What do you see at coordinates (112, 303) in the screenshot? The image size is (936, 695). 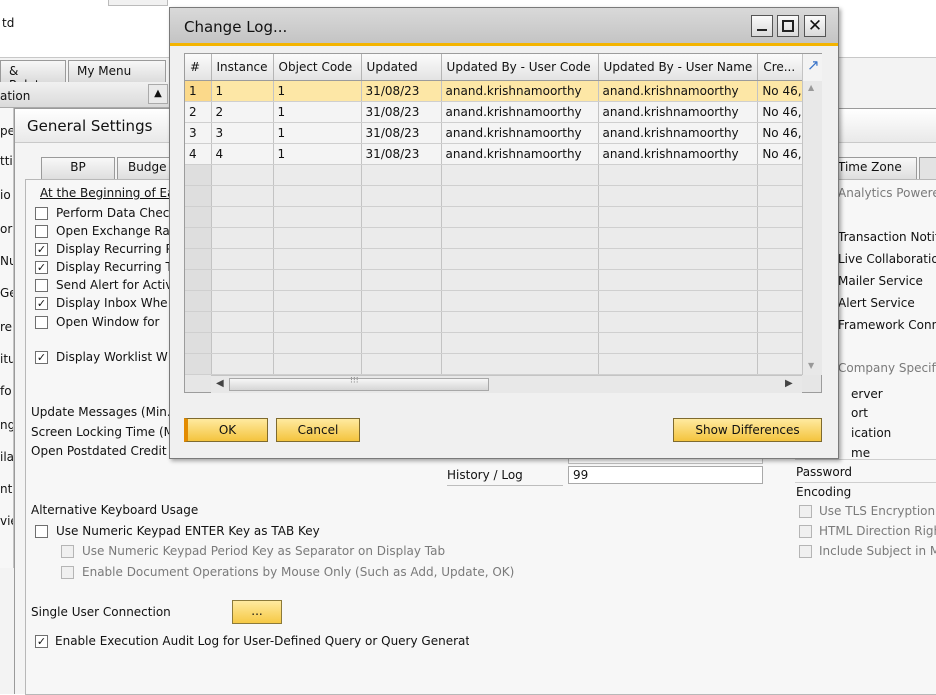 I see `label-display-inbox: Display Inbox Whe` at bounding box center [112, 303].